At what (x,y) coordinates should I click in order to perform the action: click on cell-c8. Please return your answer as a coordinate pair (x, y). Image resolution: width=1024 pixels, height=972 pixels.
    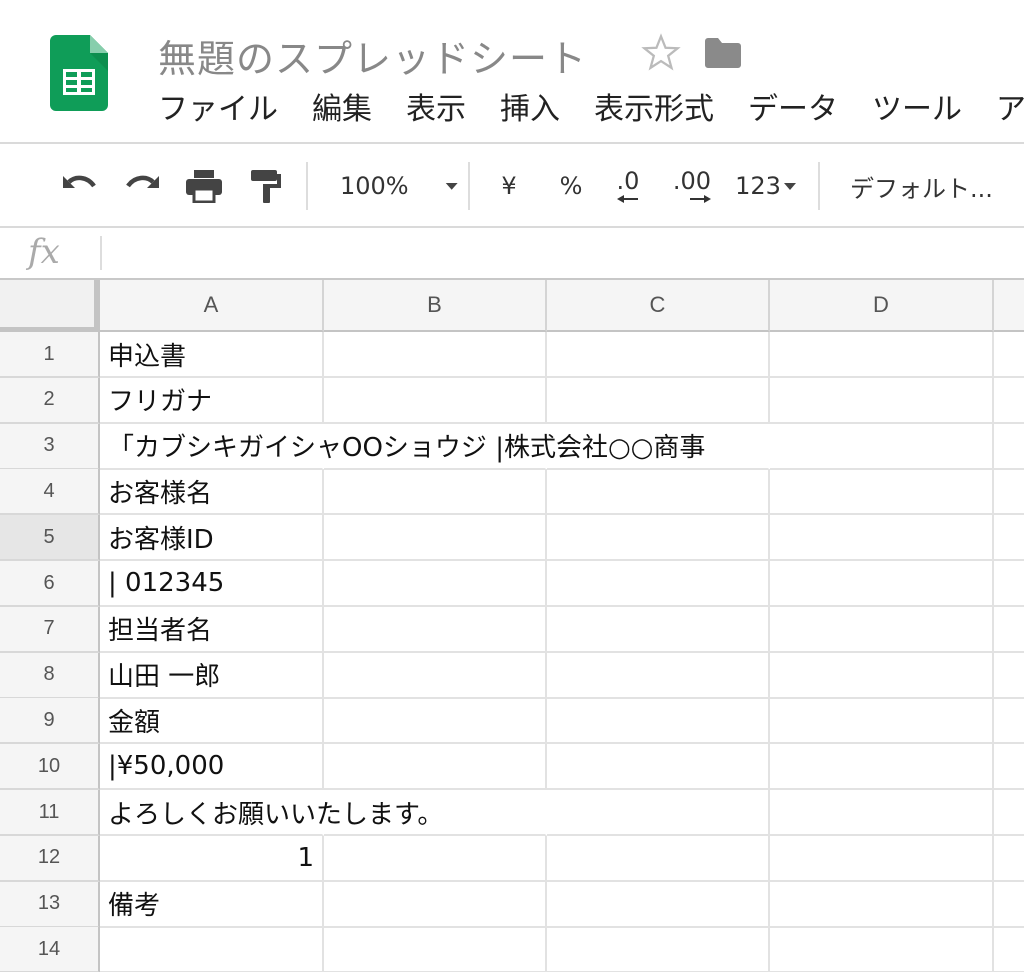
    Looking at the image, I should click on (658, 675).